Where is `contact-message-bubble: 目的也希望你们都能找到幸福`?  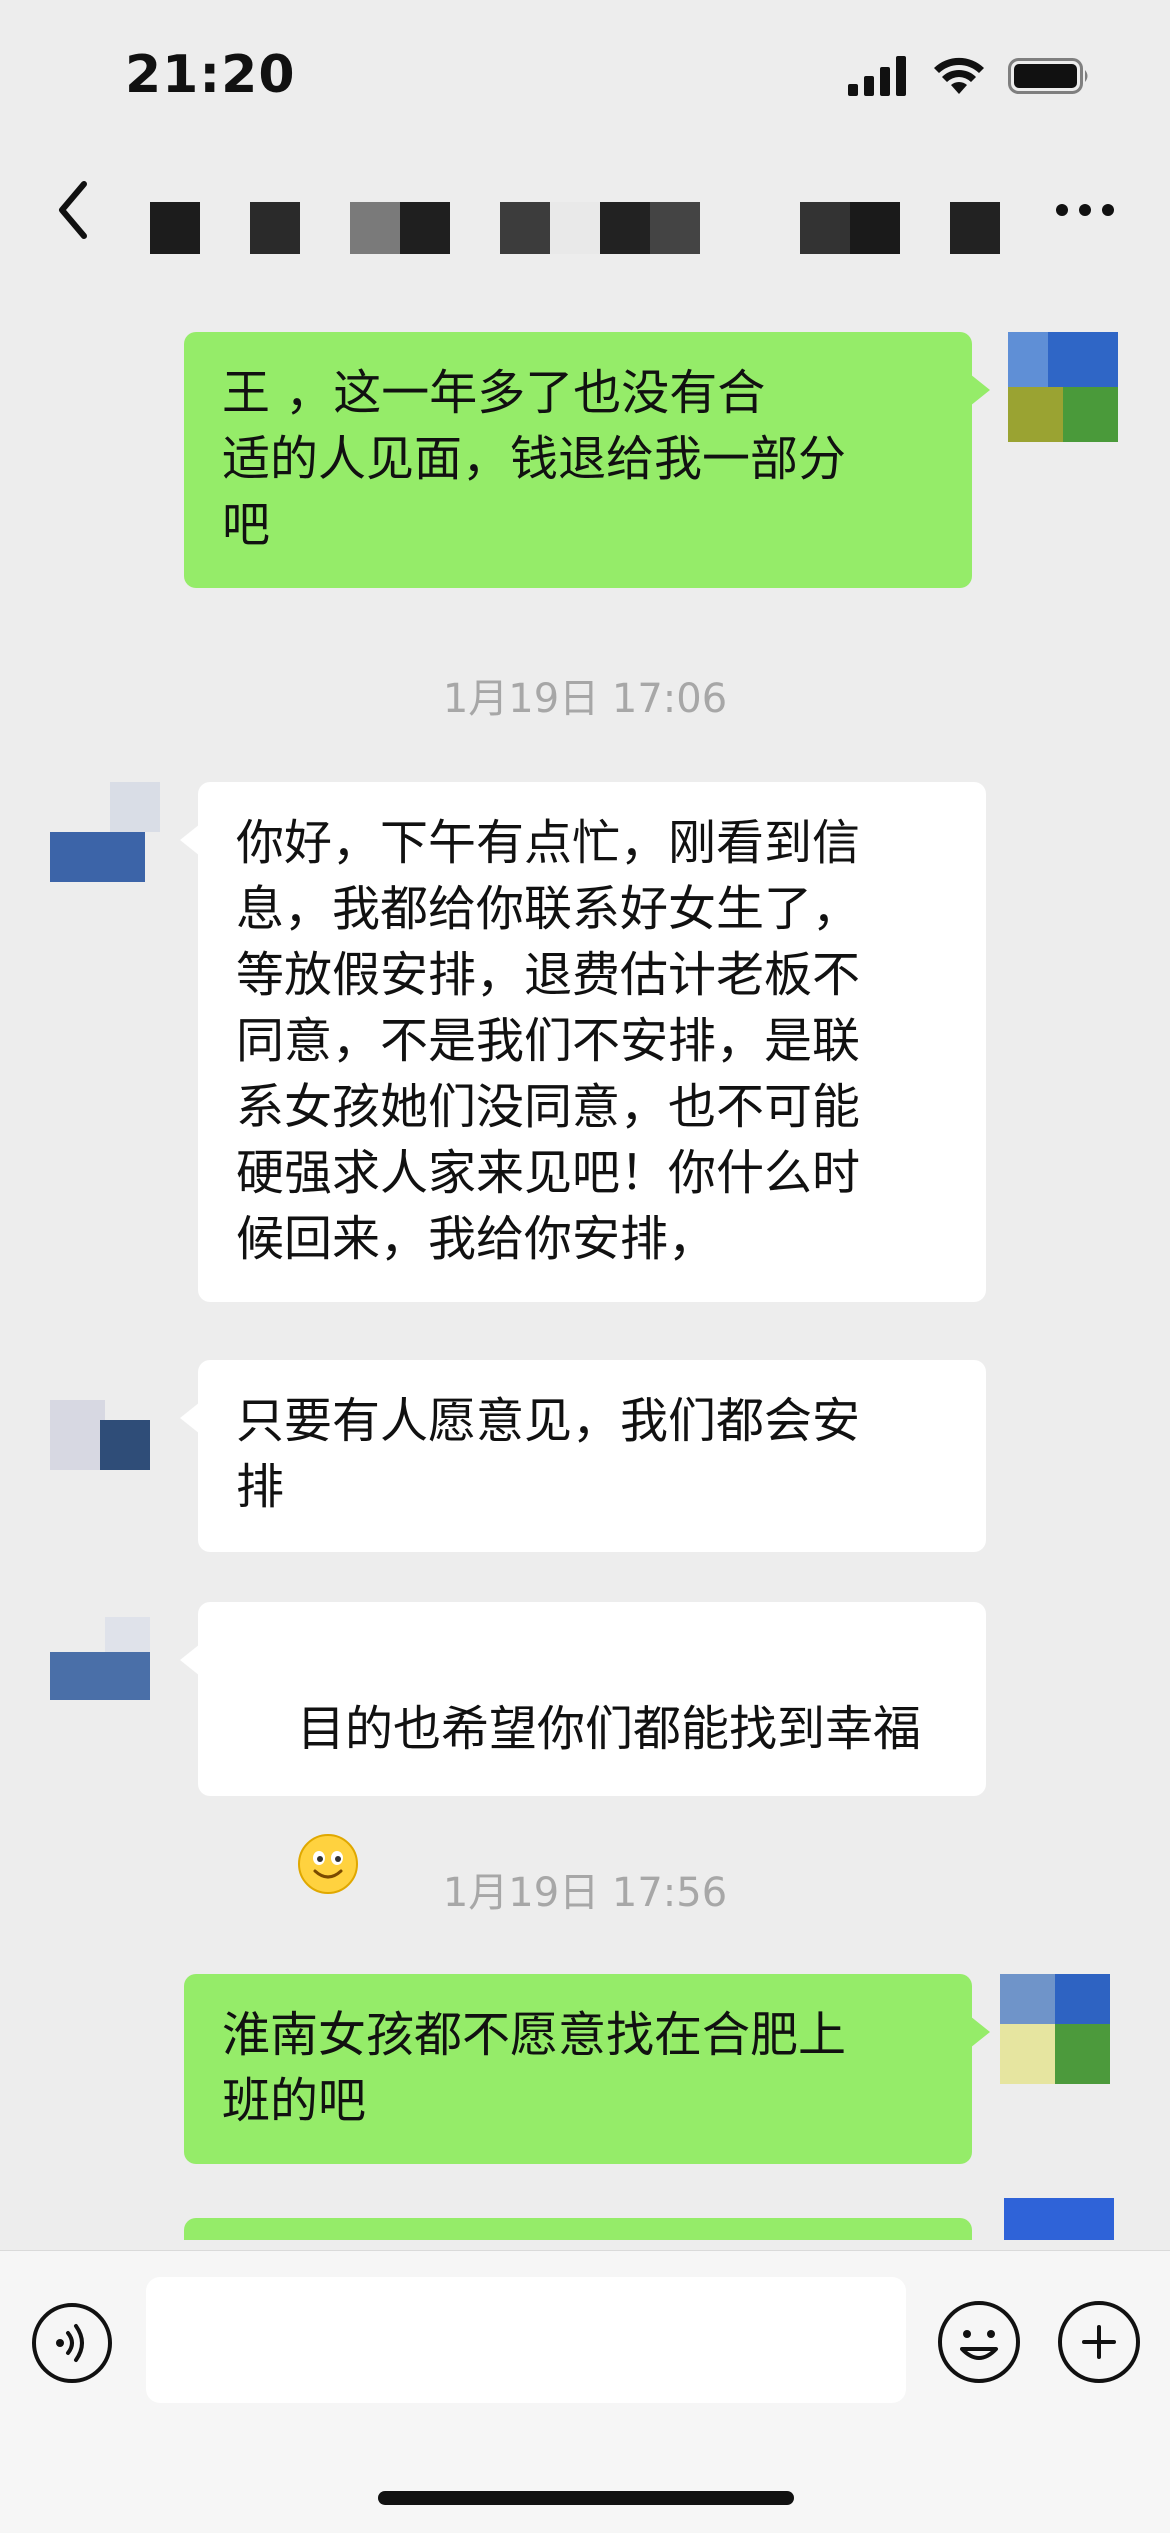 contact-message-bubble: 目的也希望你们都能找到幸福 is located at coordinates (583, 1748).